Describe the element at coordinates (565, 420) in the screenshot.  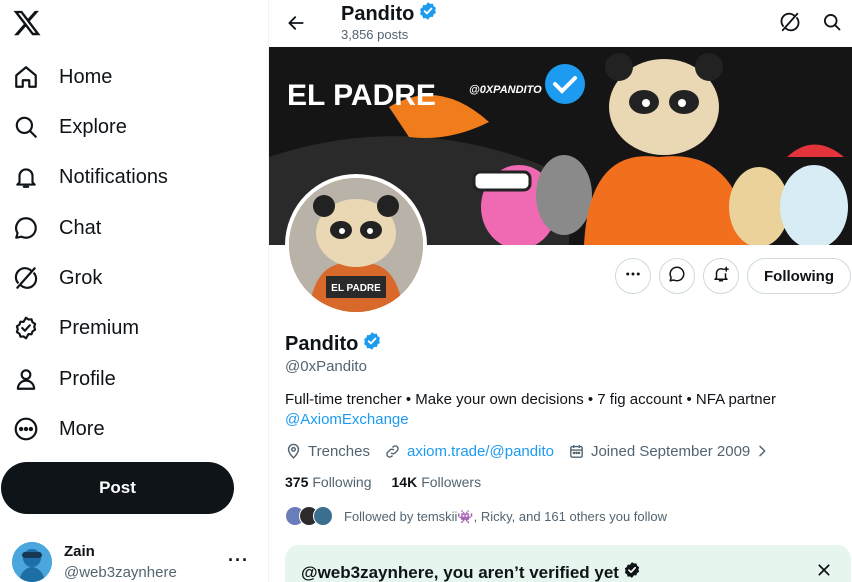
I see `bio-mention-link: @AxiomExchange` at that location.